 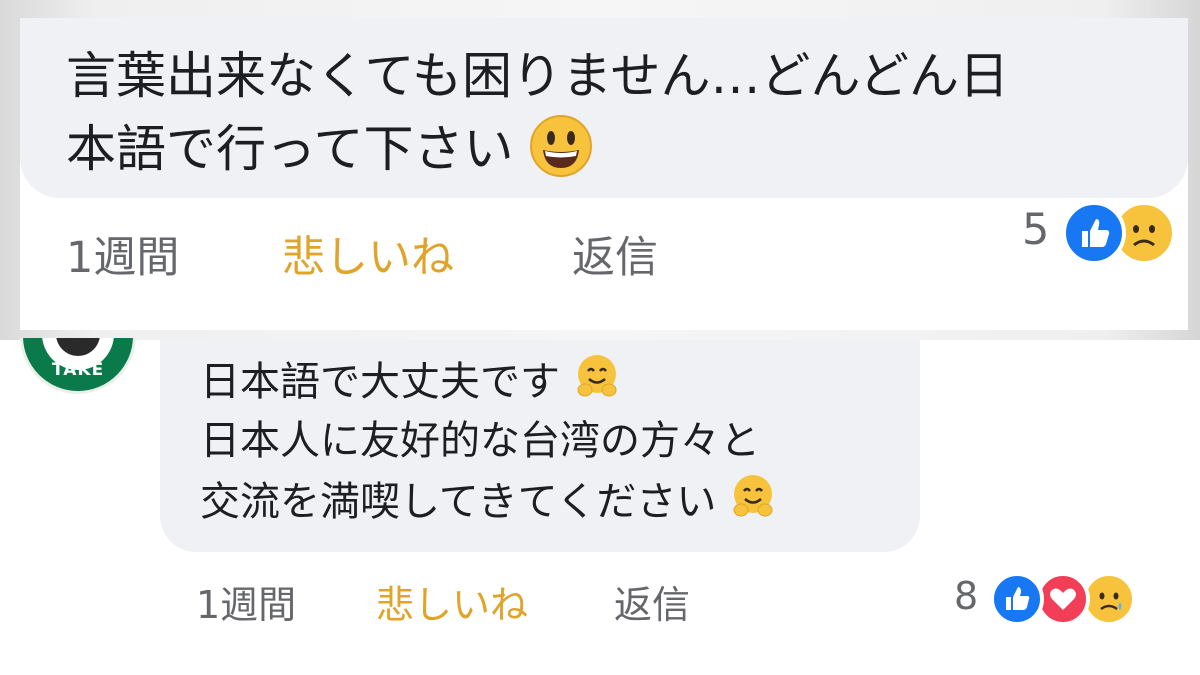 I want to click on comment-2-line-1-text: 日本語で大丈夫です, so click(x=380, y=382).